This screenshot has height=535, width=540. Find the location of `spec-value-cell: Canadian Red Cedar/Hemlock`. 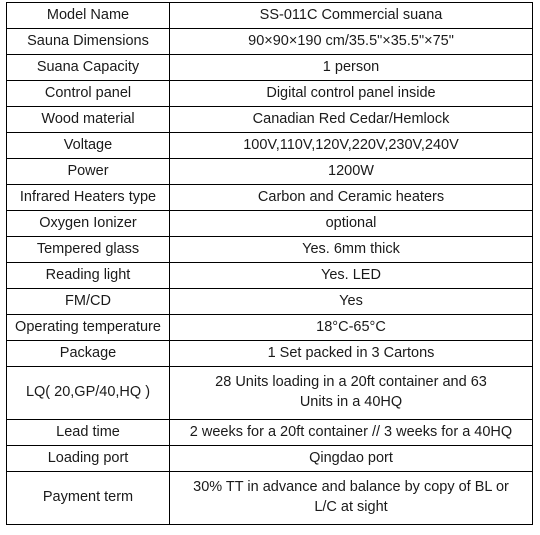

spec-value-cell: Canadian Red Cedar/Hemlock is located at coordinates (351, 119).